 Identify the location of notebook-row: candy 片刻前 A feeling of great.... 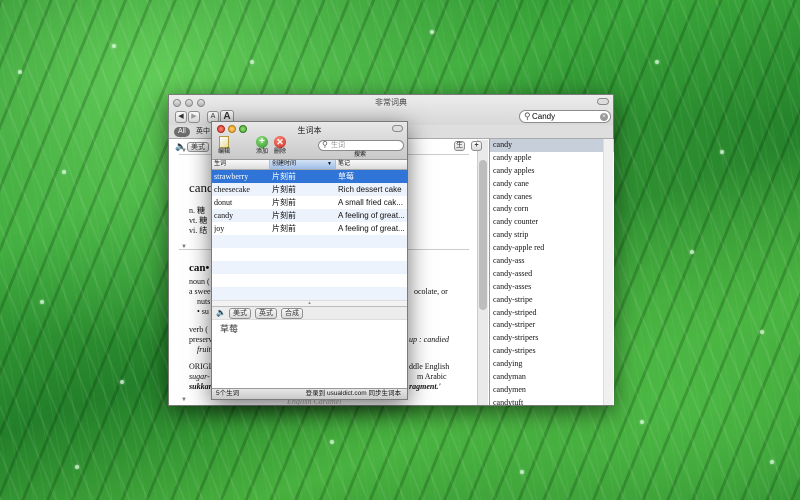
(310, 215).